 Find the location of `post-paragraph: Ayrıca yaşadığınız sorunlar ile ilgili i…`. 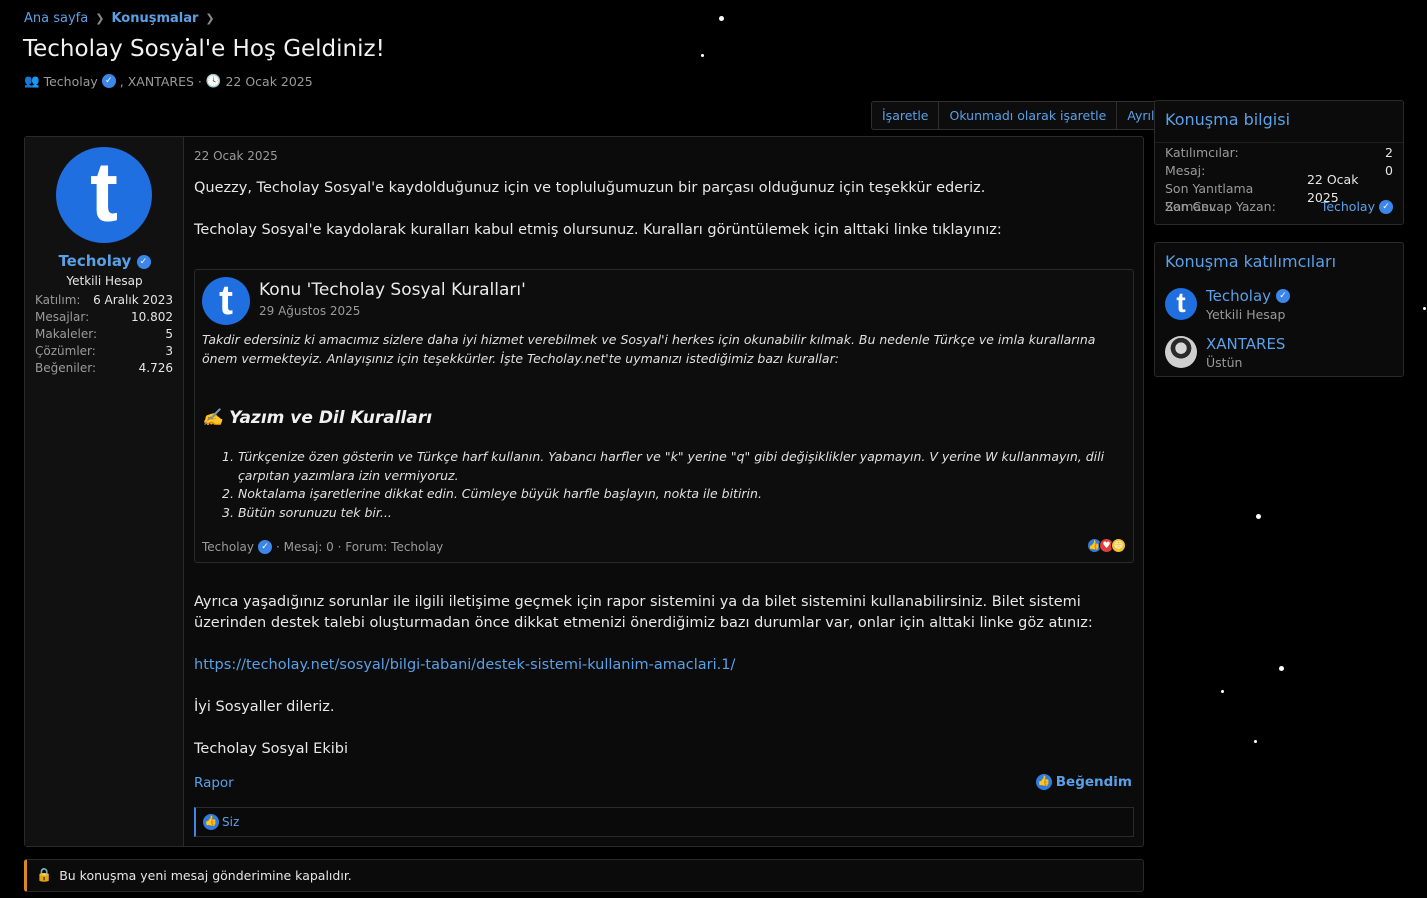

post-paragraph: Ayrıca yaşadığınız sorunlar ile ilgili i… is located at coordinates (643, 612).